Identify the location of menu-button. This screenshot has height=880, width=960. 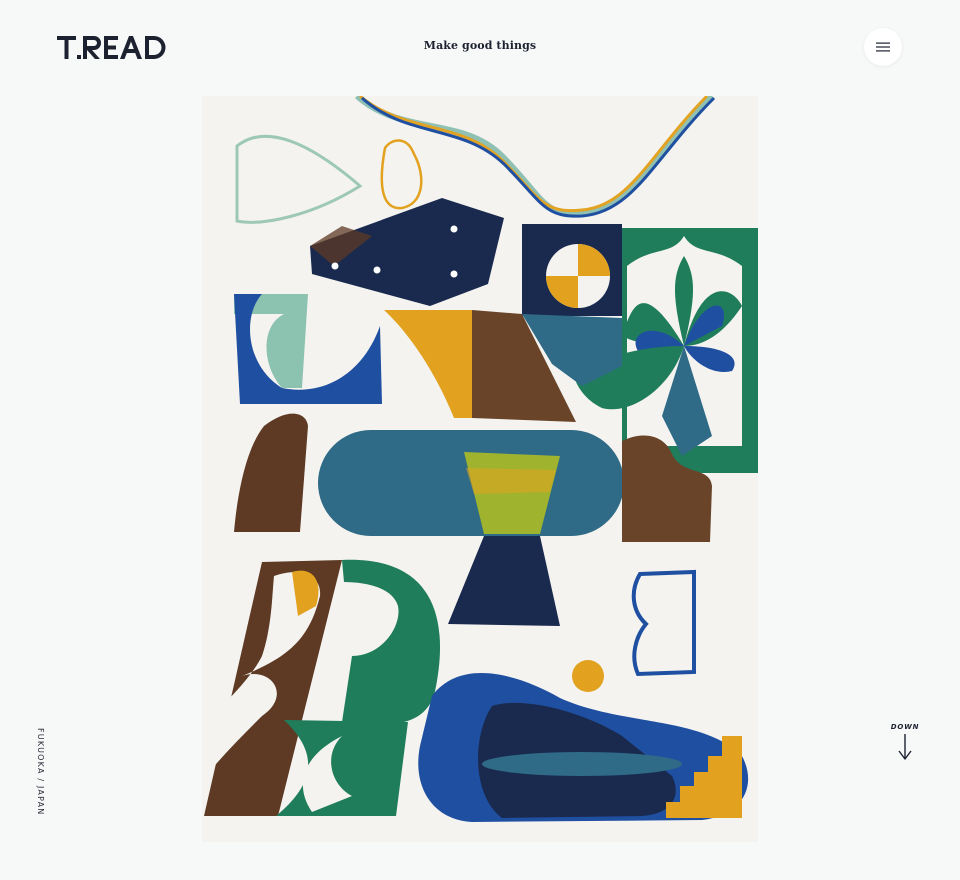
(883, 47).